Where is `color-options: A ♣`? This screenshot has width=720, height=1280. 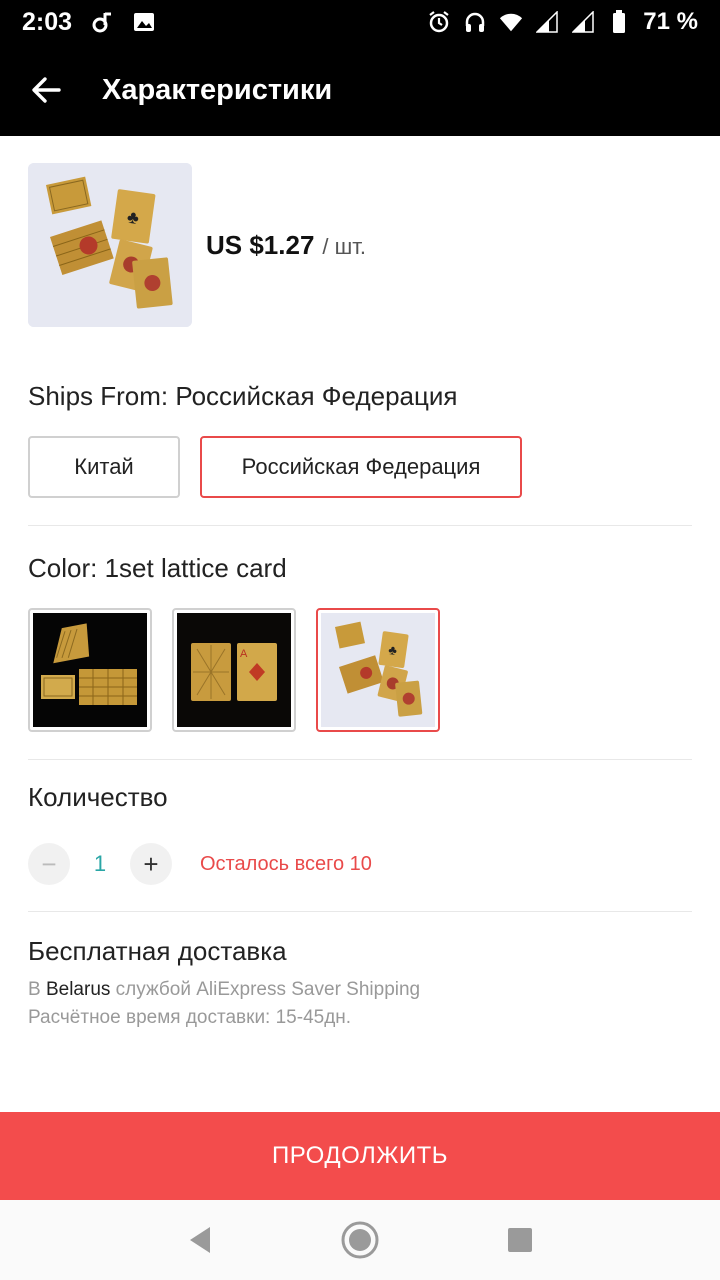 color-options: A ♣ is located at coordinates (360, 670).